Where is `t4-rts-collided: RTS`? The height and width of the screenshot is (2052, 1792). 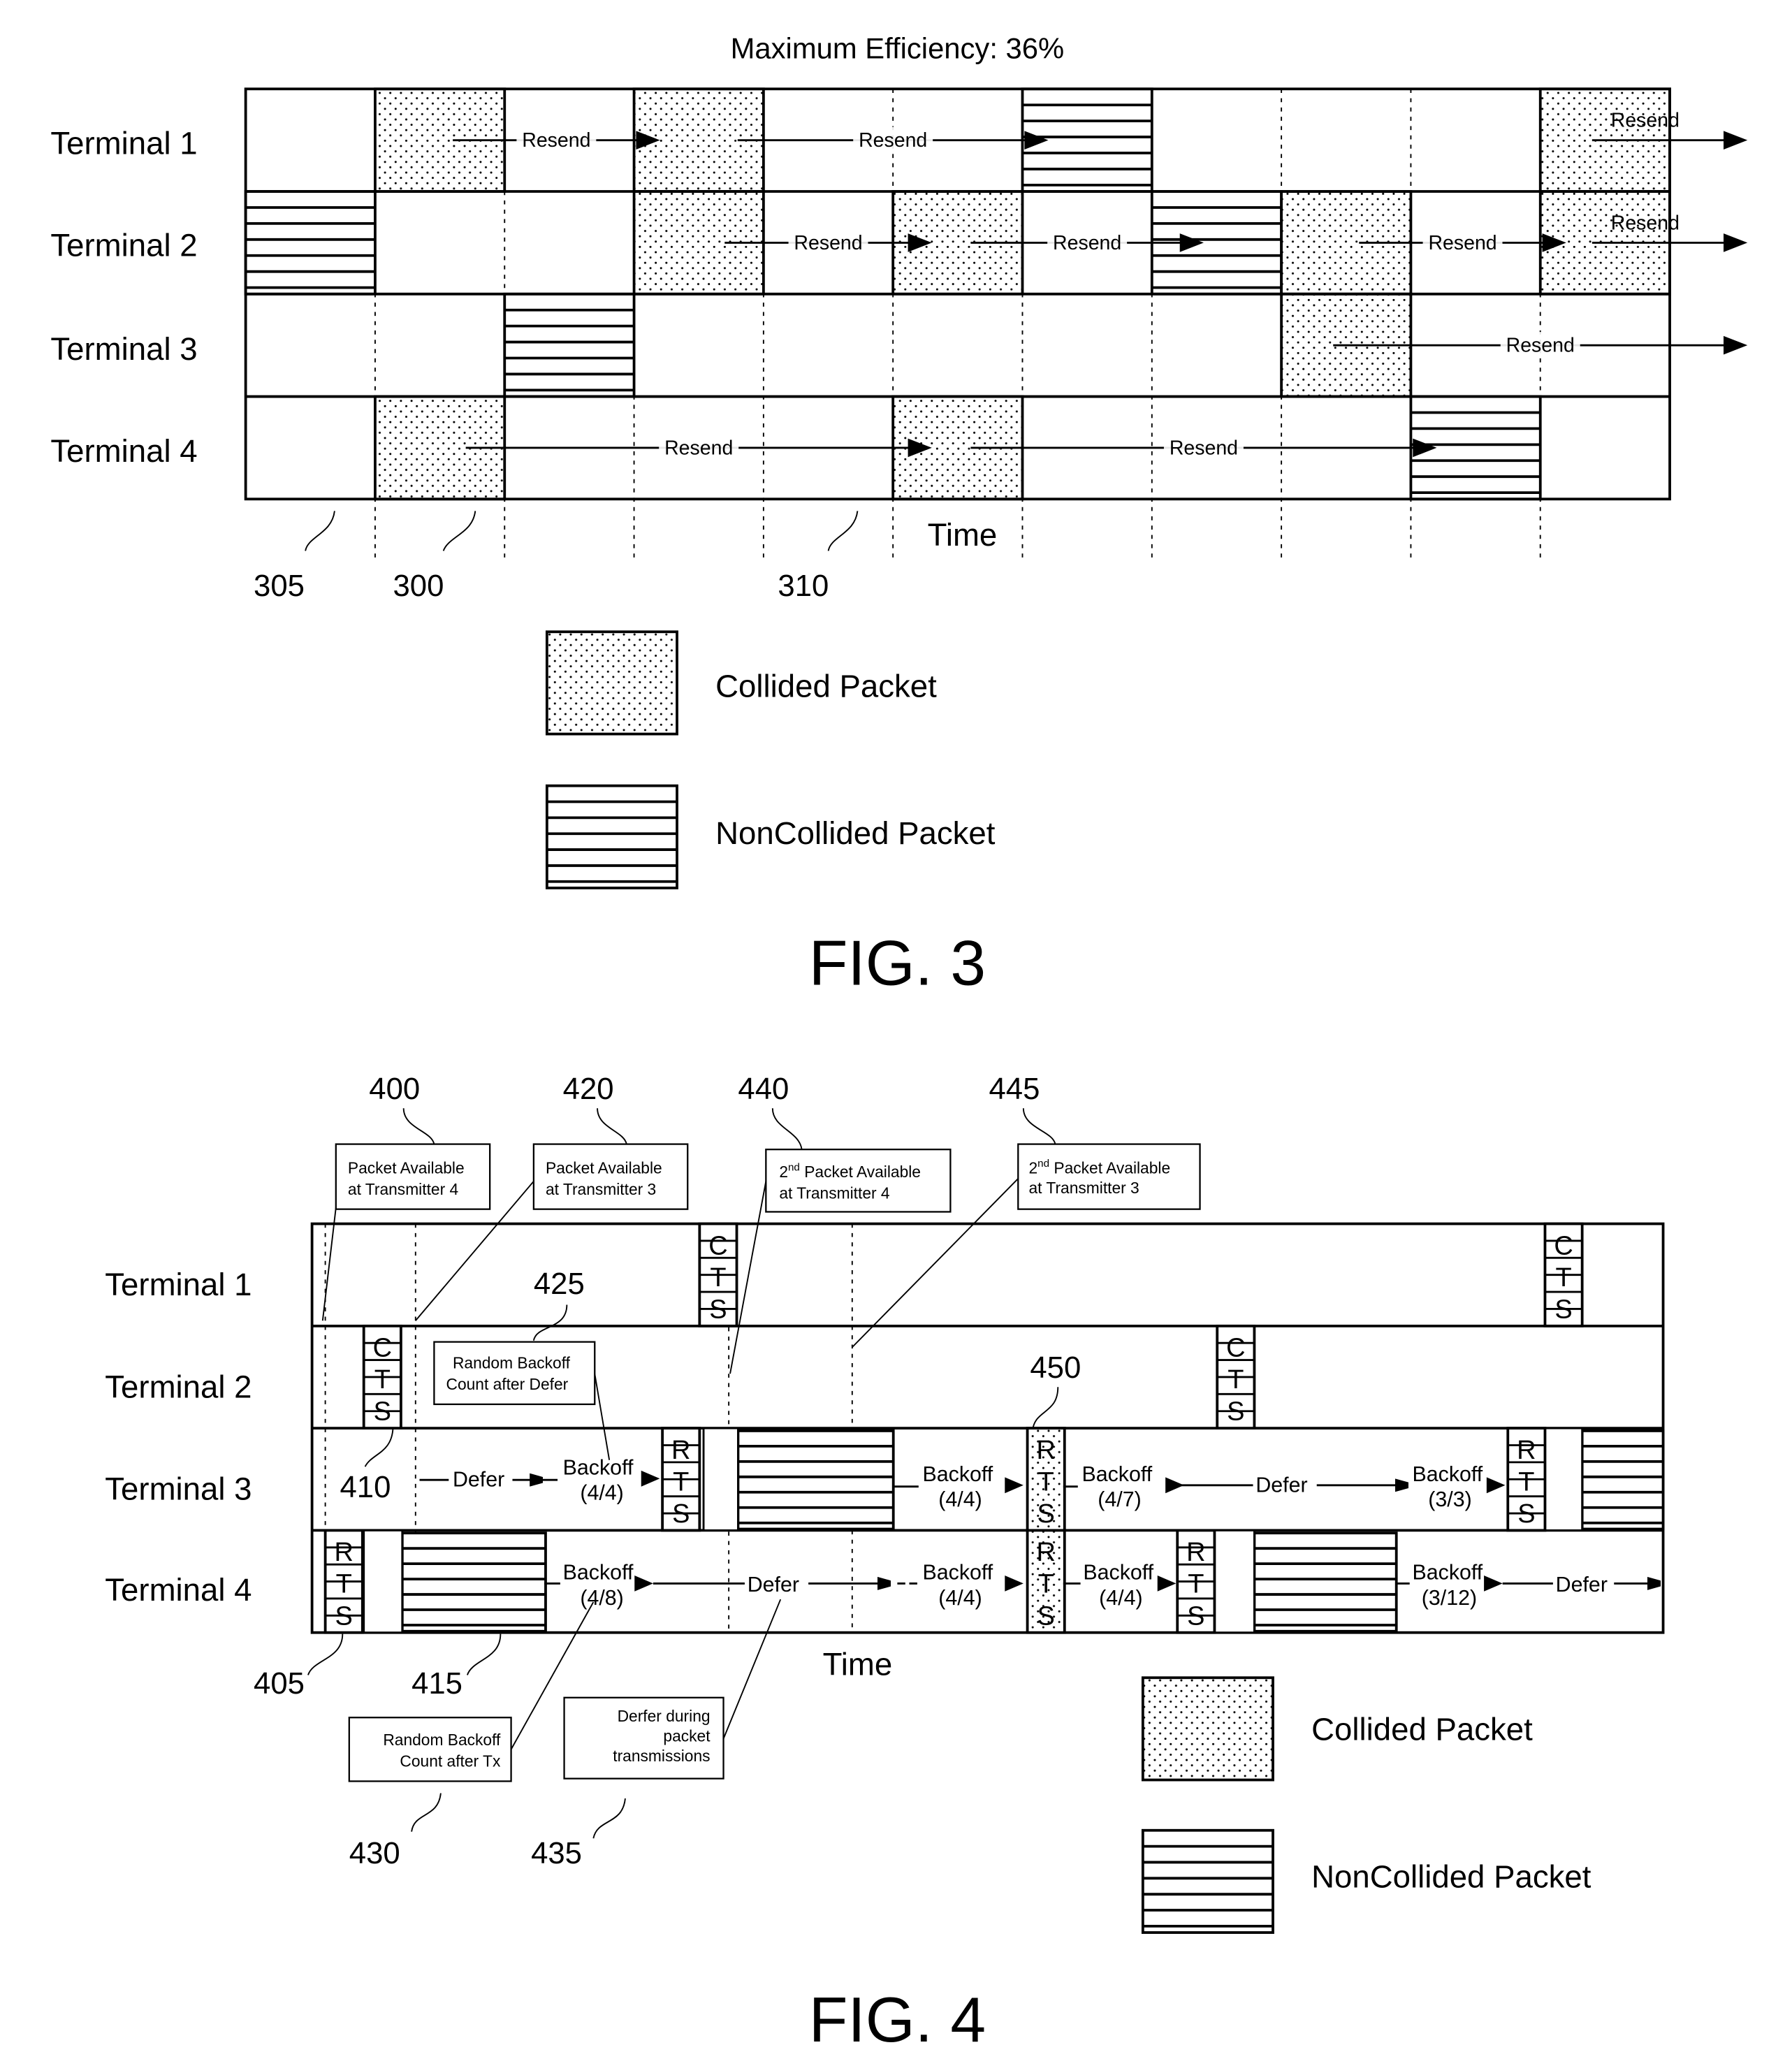
t4-rts-collided: RTS is located at coordinates (1046, 1582).